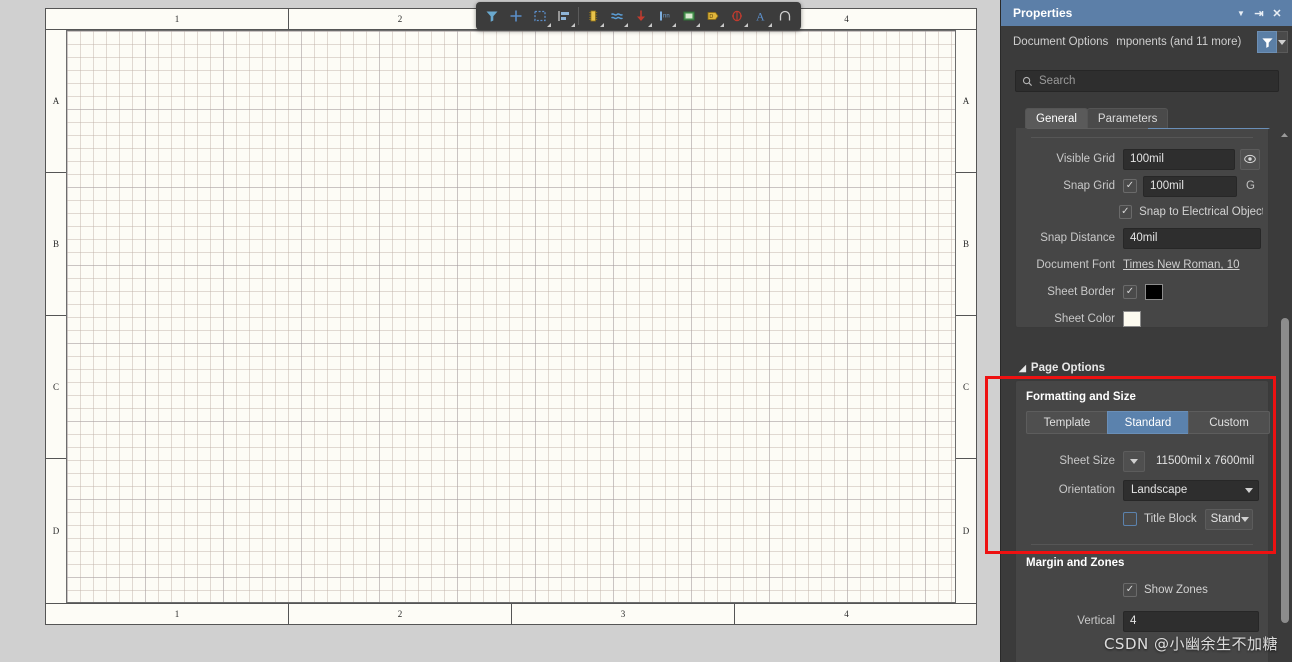 This screenshot has width=1292, height=662. I want to click on snap-distance-row: Snap Distance 40mil, so click(1142, 238).